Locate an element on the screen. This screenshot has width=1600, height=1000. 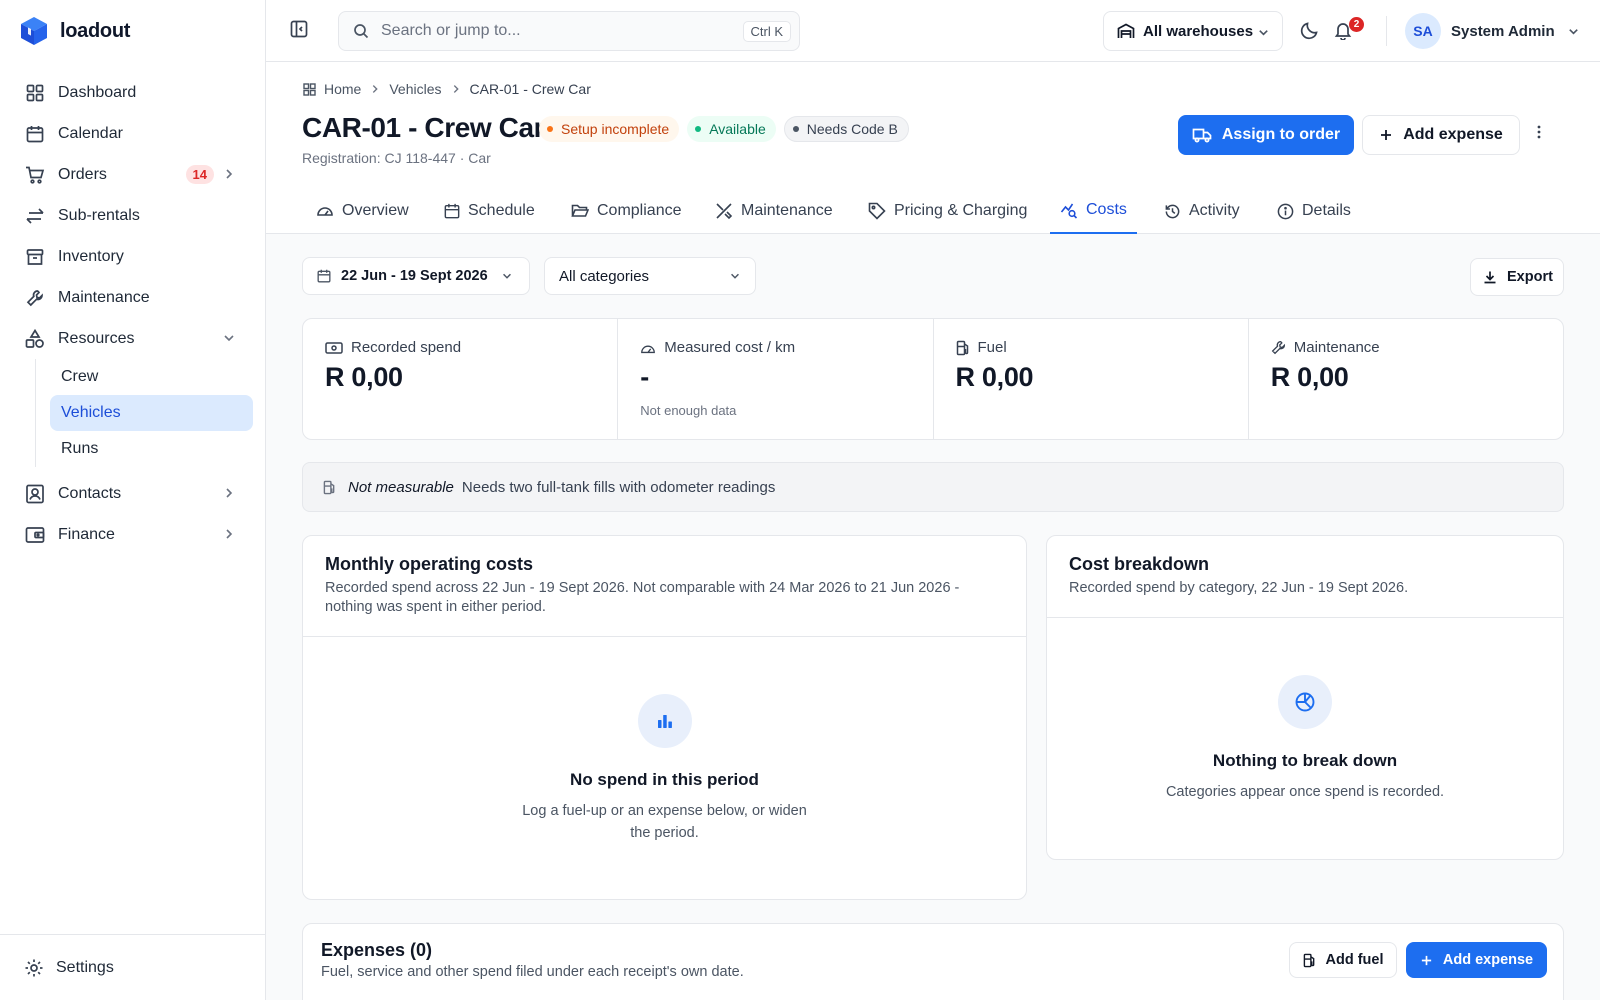
brand: loadout is located at coordinates (75, 31).